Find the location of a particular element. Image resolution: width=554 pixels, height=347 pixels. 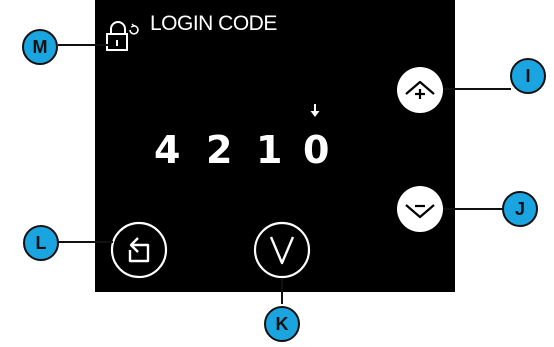

leader-line-i is located at coordinates (477, 89).